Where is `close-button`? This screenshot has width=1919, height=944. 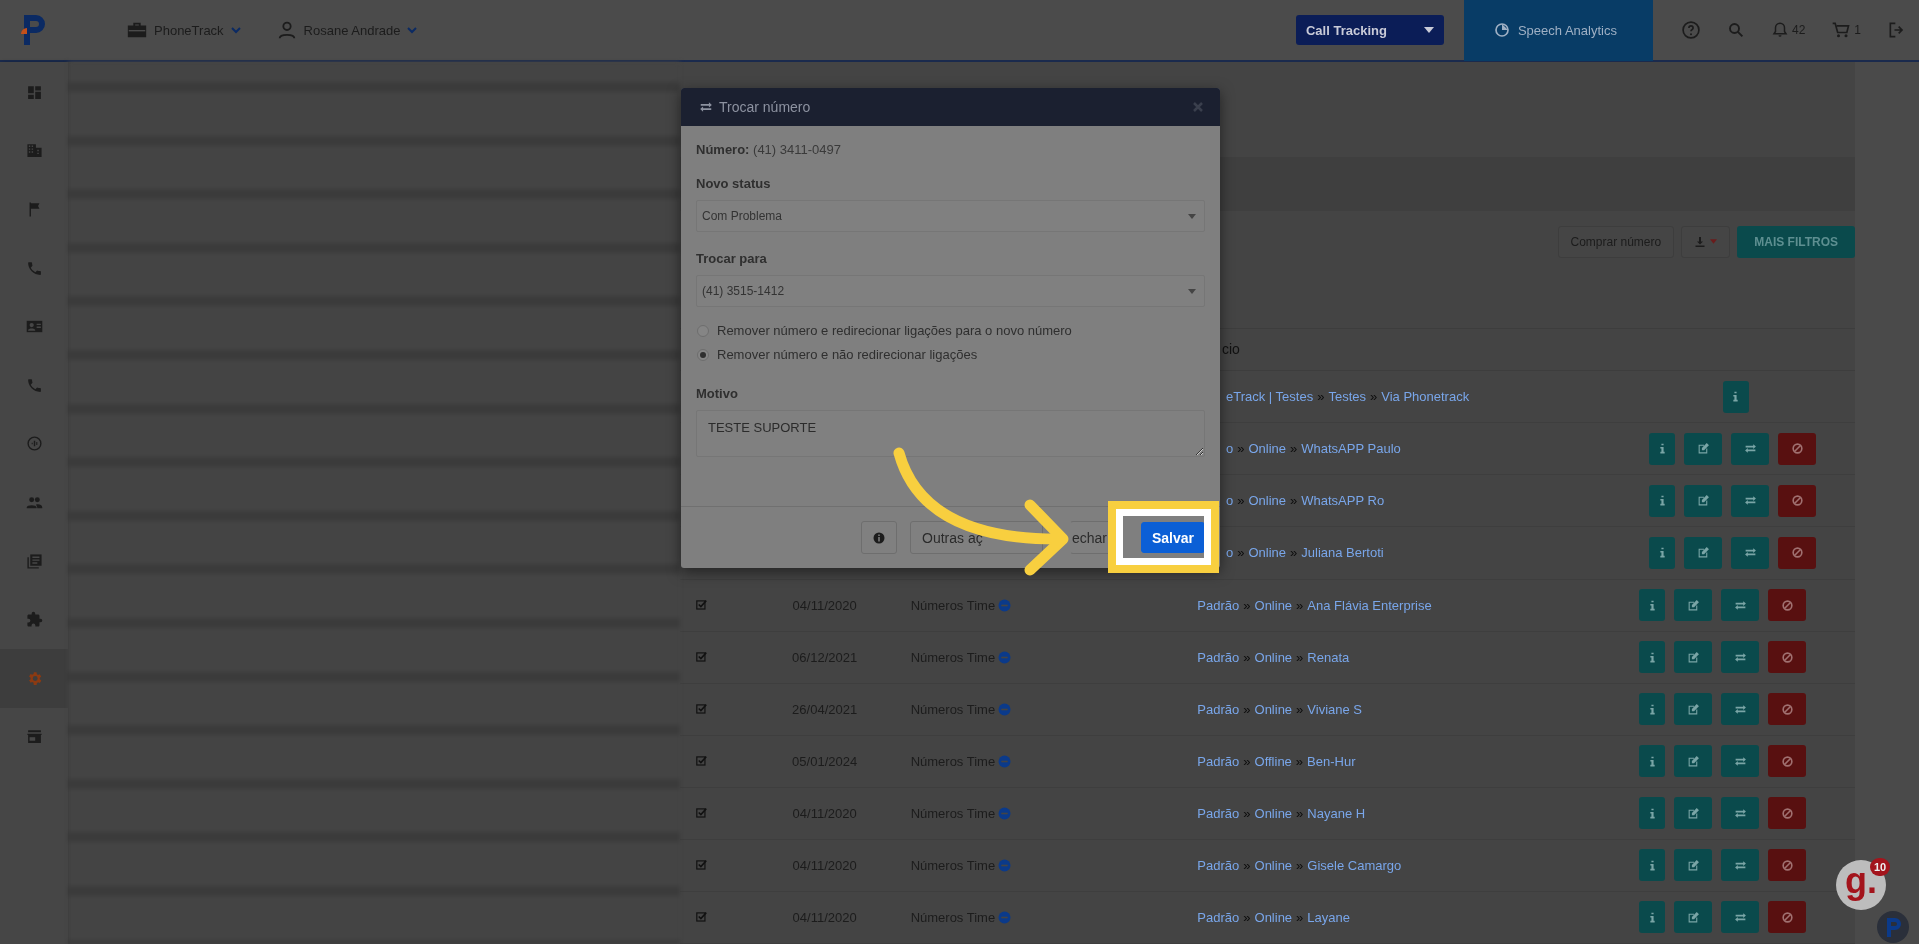 close-button is located at coordinates (1198, 107).